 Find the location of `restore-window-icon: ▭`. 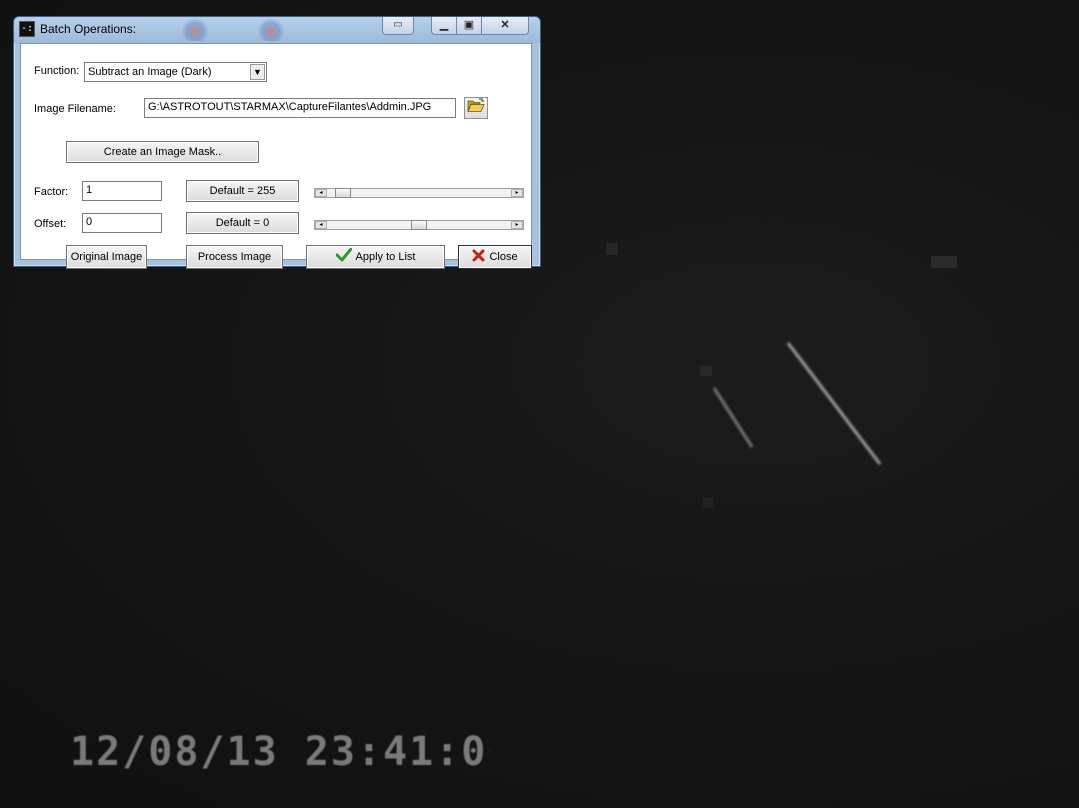

restore-window-icon: ▭ is located at coordinates (398, 26).